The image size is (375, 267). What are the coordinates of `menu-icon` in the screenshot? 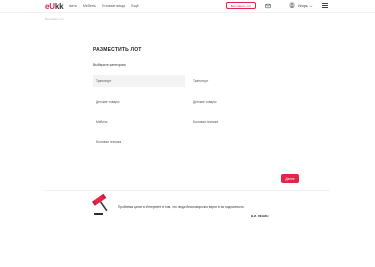 It's located at (325, 5).